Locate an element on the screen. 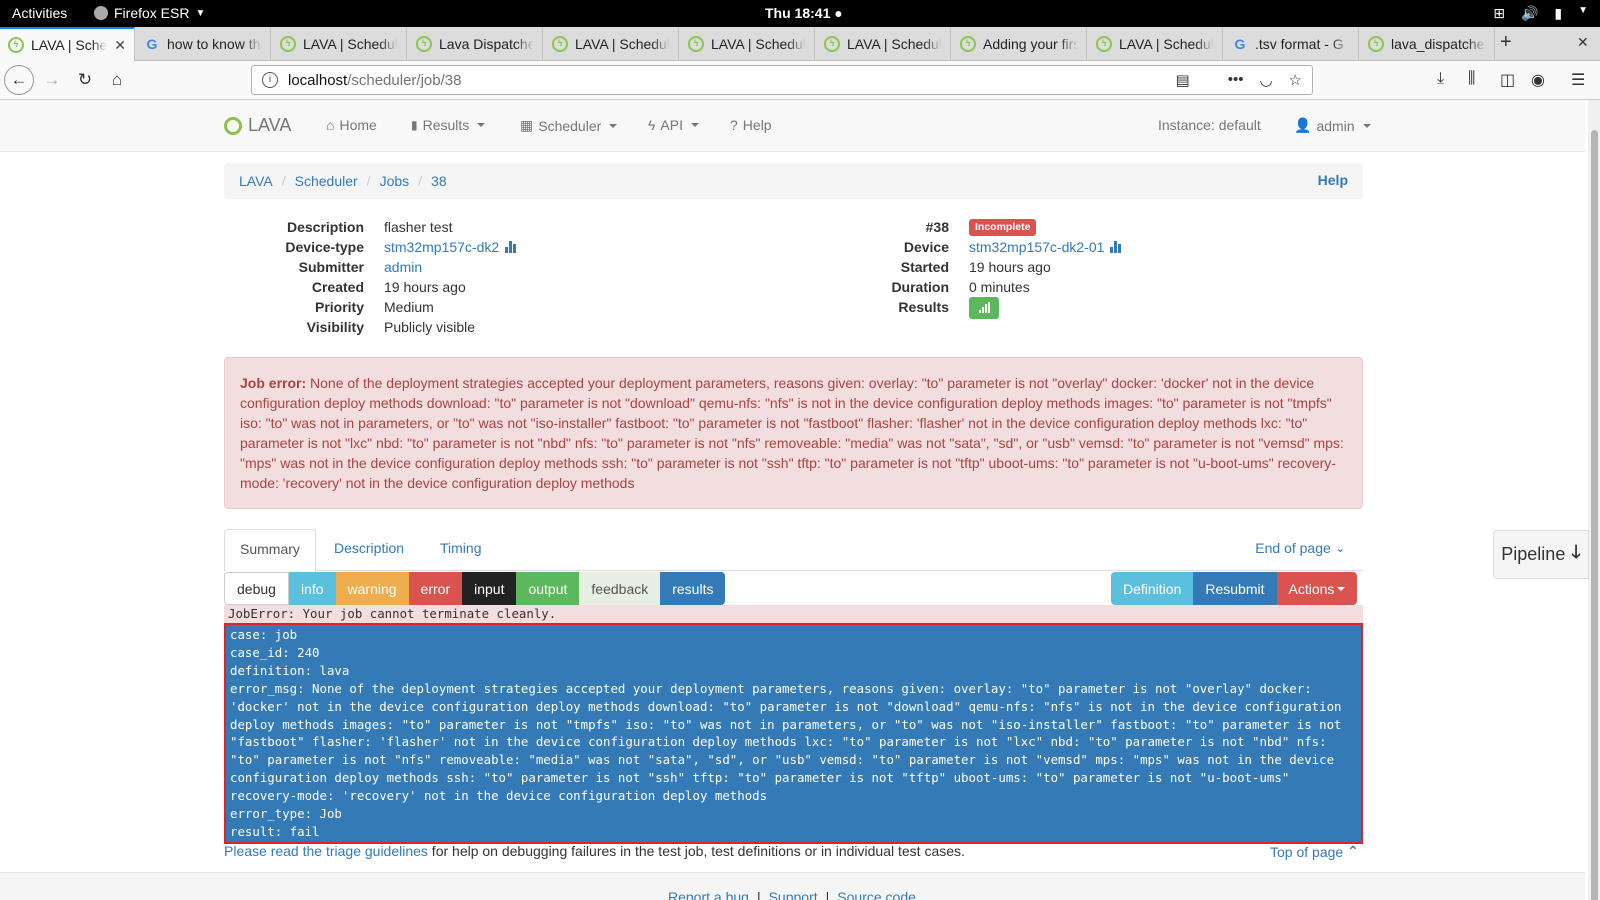 The image size is (1600, 900). close-window-icon: ✕ is located at coordinates (1583, 42).